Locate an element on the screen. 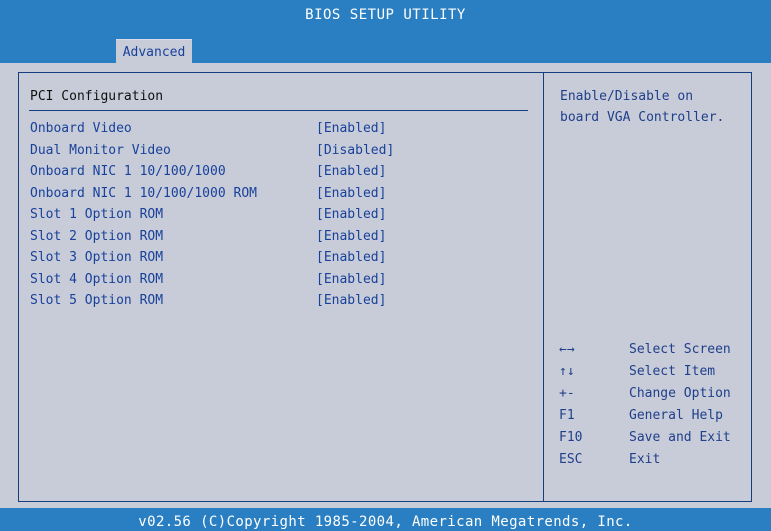  setting-slot-4-option-rom: Slot 4 Option ROM [Enabled] is located at coordinates (280, 283).